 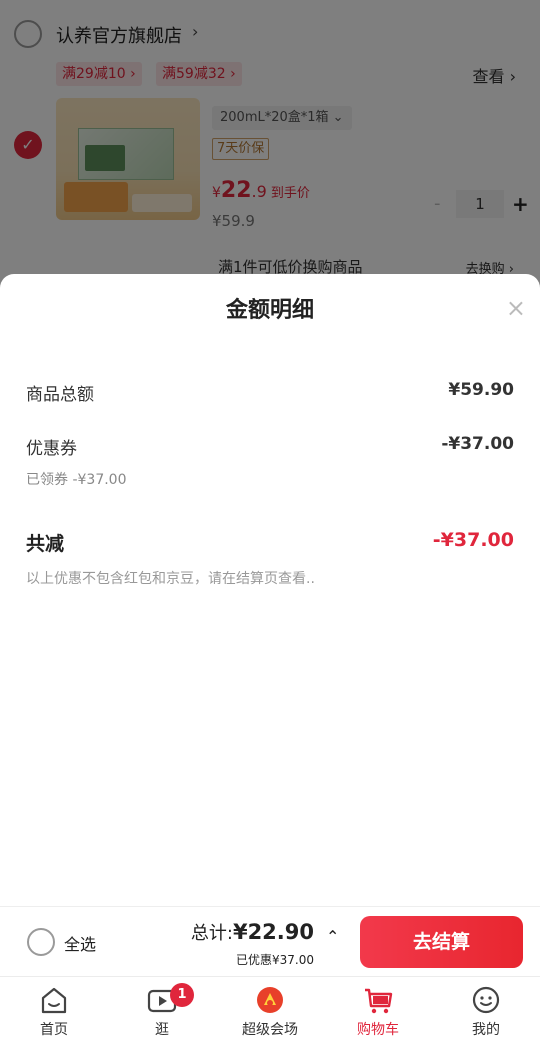 What do you see at coordinates (60, 395) in the screenshot?
I see `goods-total-label: 商品总额` at bounding box center [60, 395].